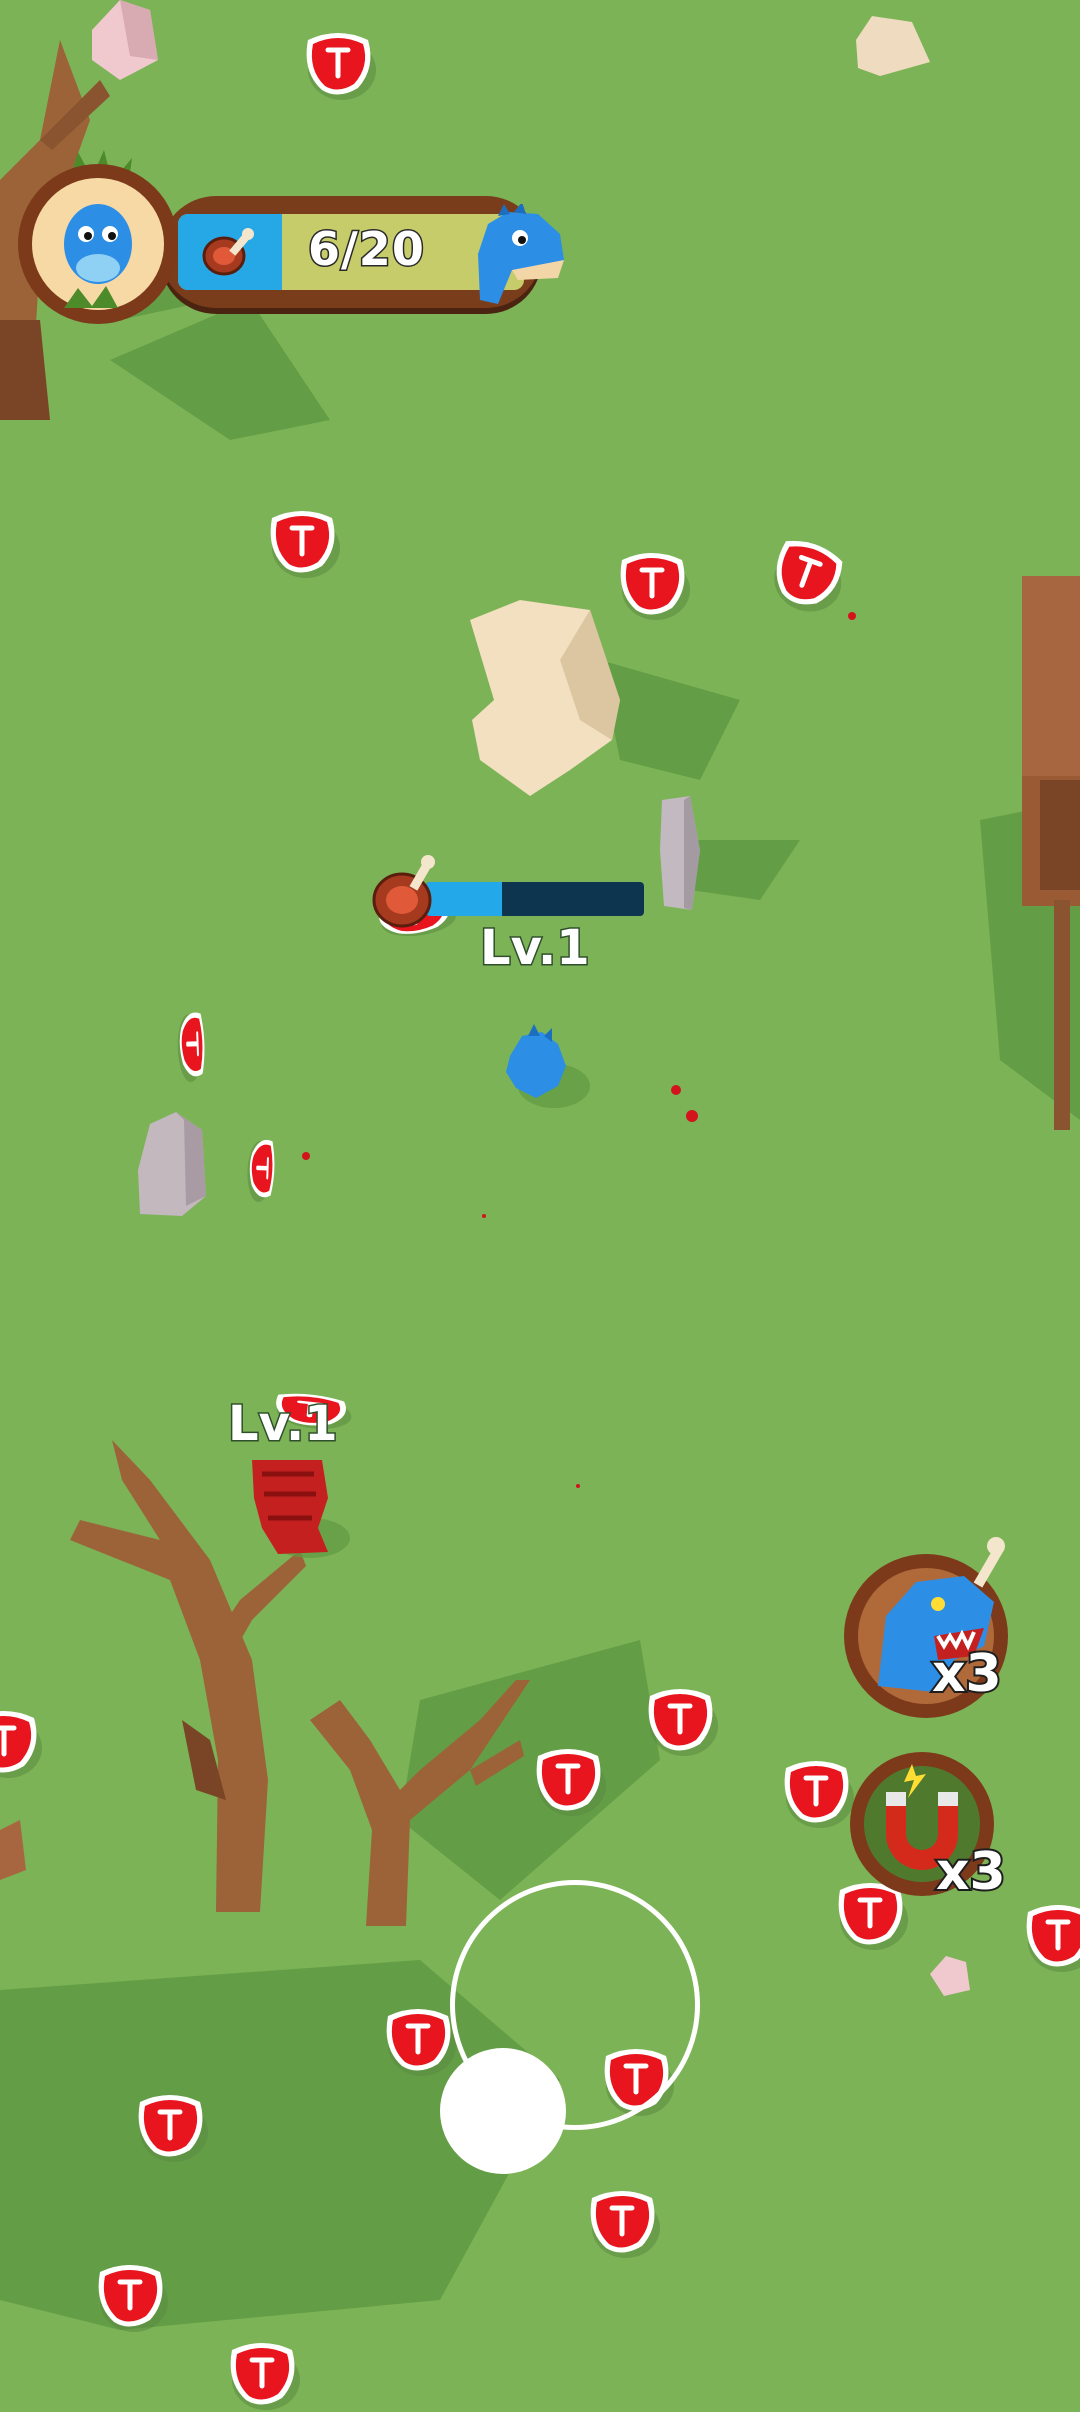 The image size is (1080, 2412). Describe the element at coordinates (283, 1424) in the screenshot. I see `enemy-level-label: Lv.1` at that location.